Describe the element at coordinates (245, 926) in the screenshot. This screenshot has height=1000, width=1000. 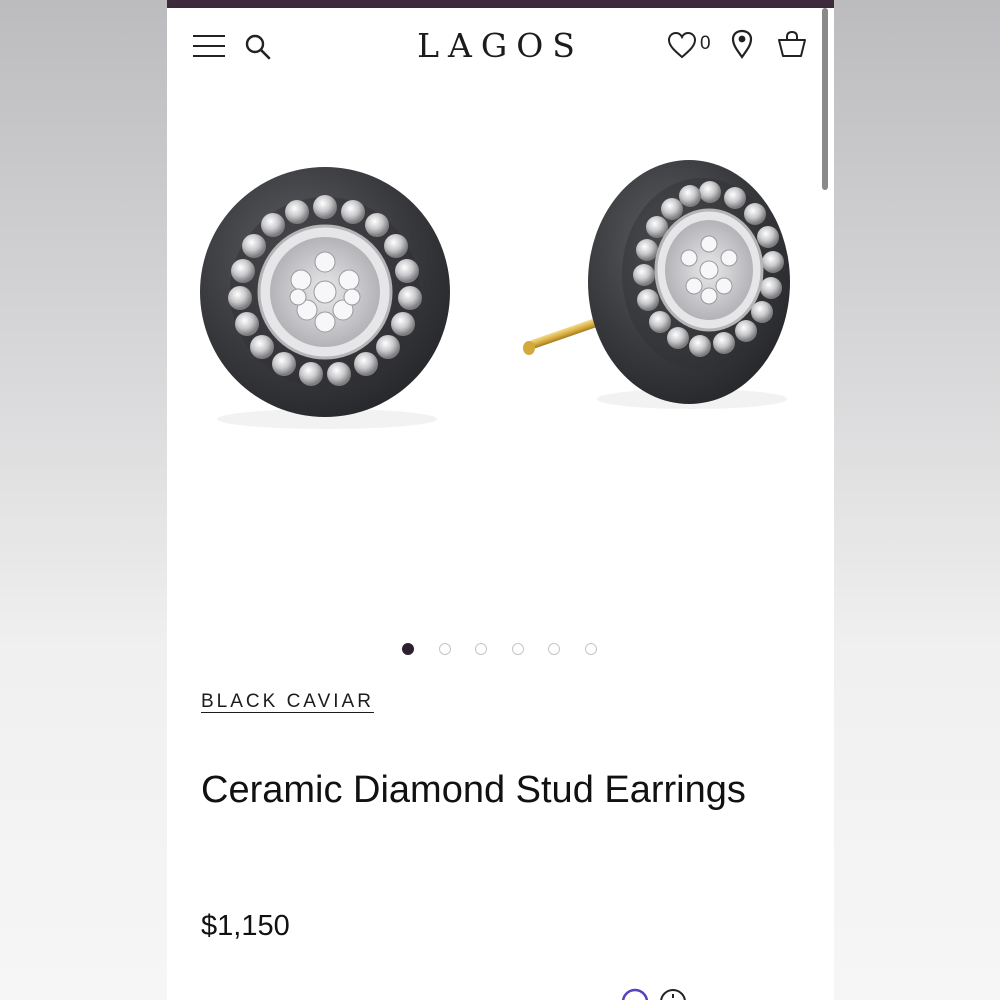
I see `product-price: $1,150` at that location.